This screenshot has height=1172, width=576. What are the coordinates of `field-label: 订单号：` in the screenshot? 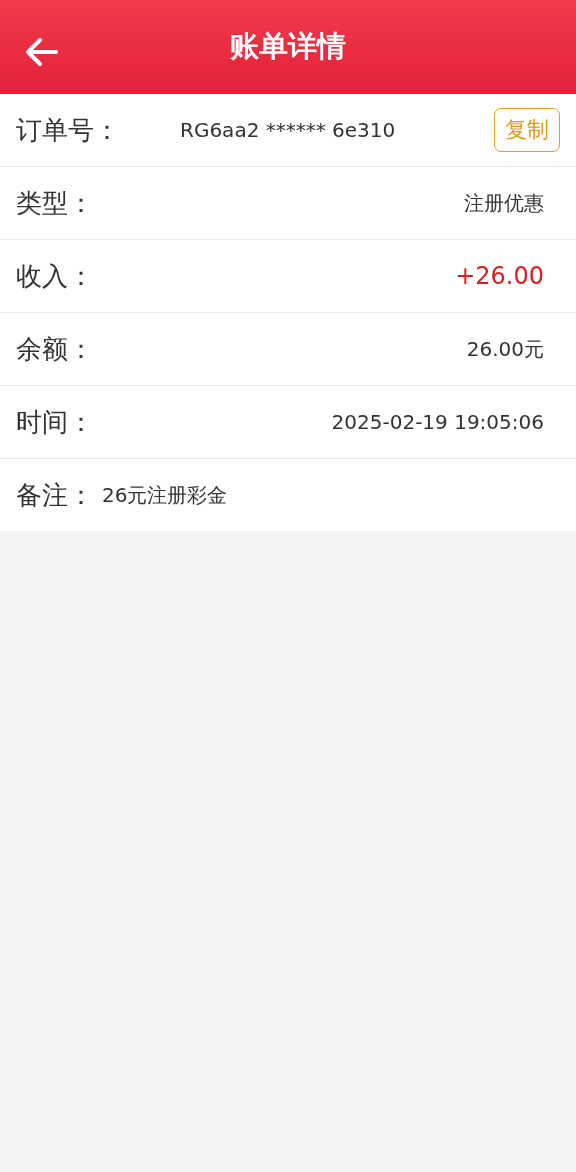 It's located at (68, 130).